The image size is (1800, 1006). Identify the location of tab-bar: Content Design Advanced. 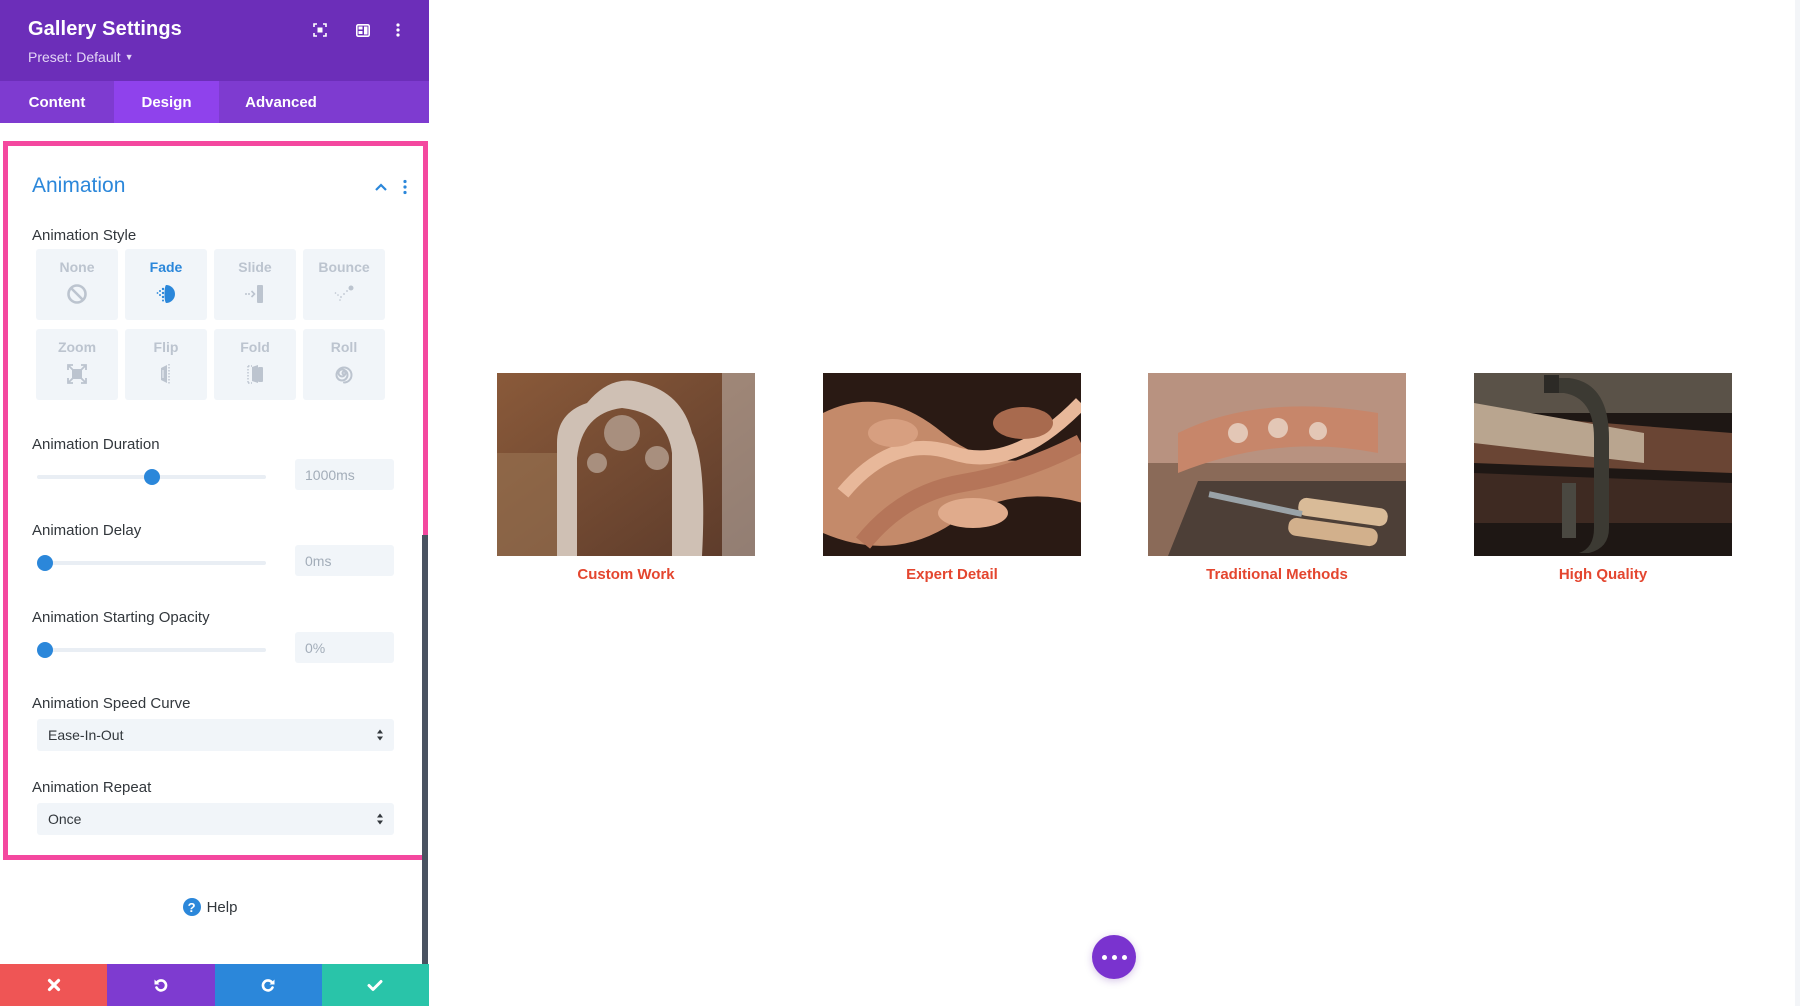
(214, 102).